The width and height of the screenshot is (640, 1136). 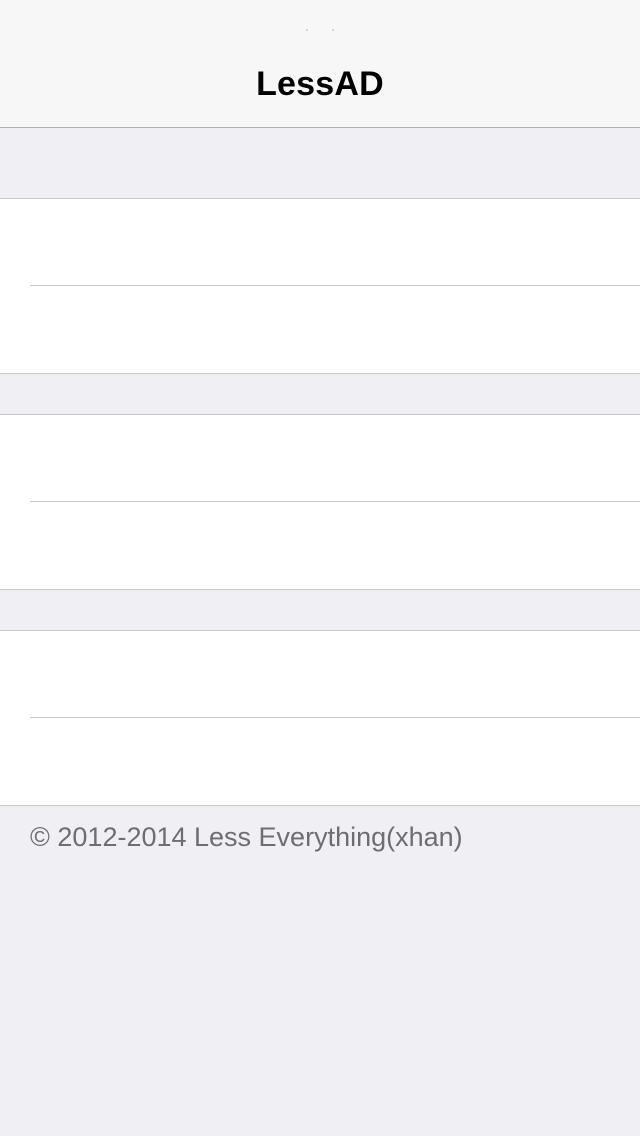 What do you see at coordinates (320, 64) in the screenshot?
I see `navigation-bar: LessAD` at bounding box center [320, 64].